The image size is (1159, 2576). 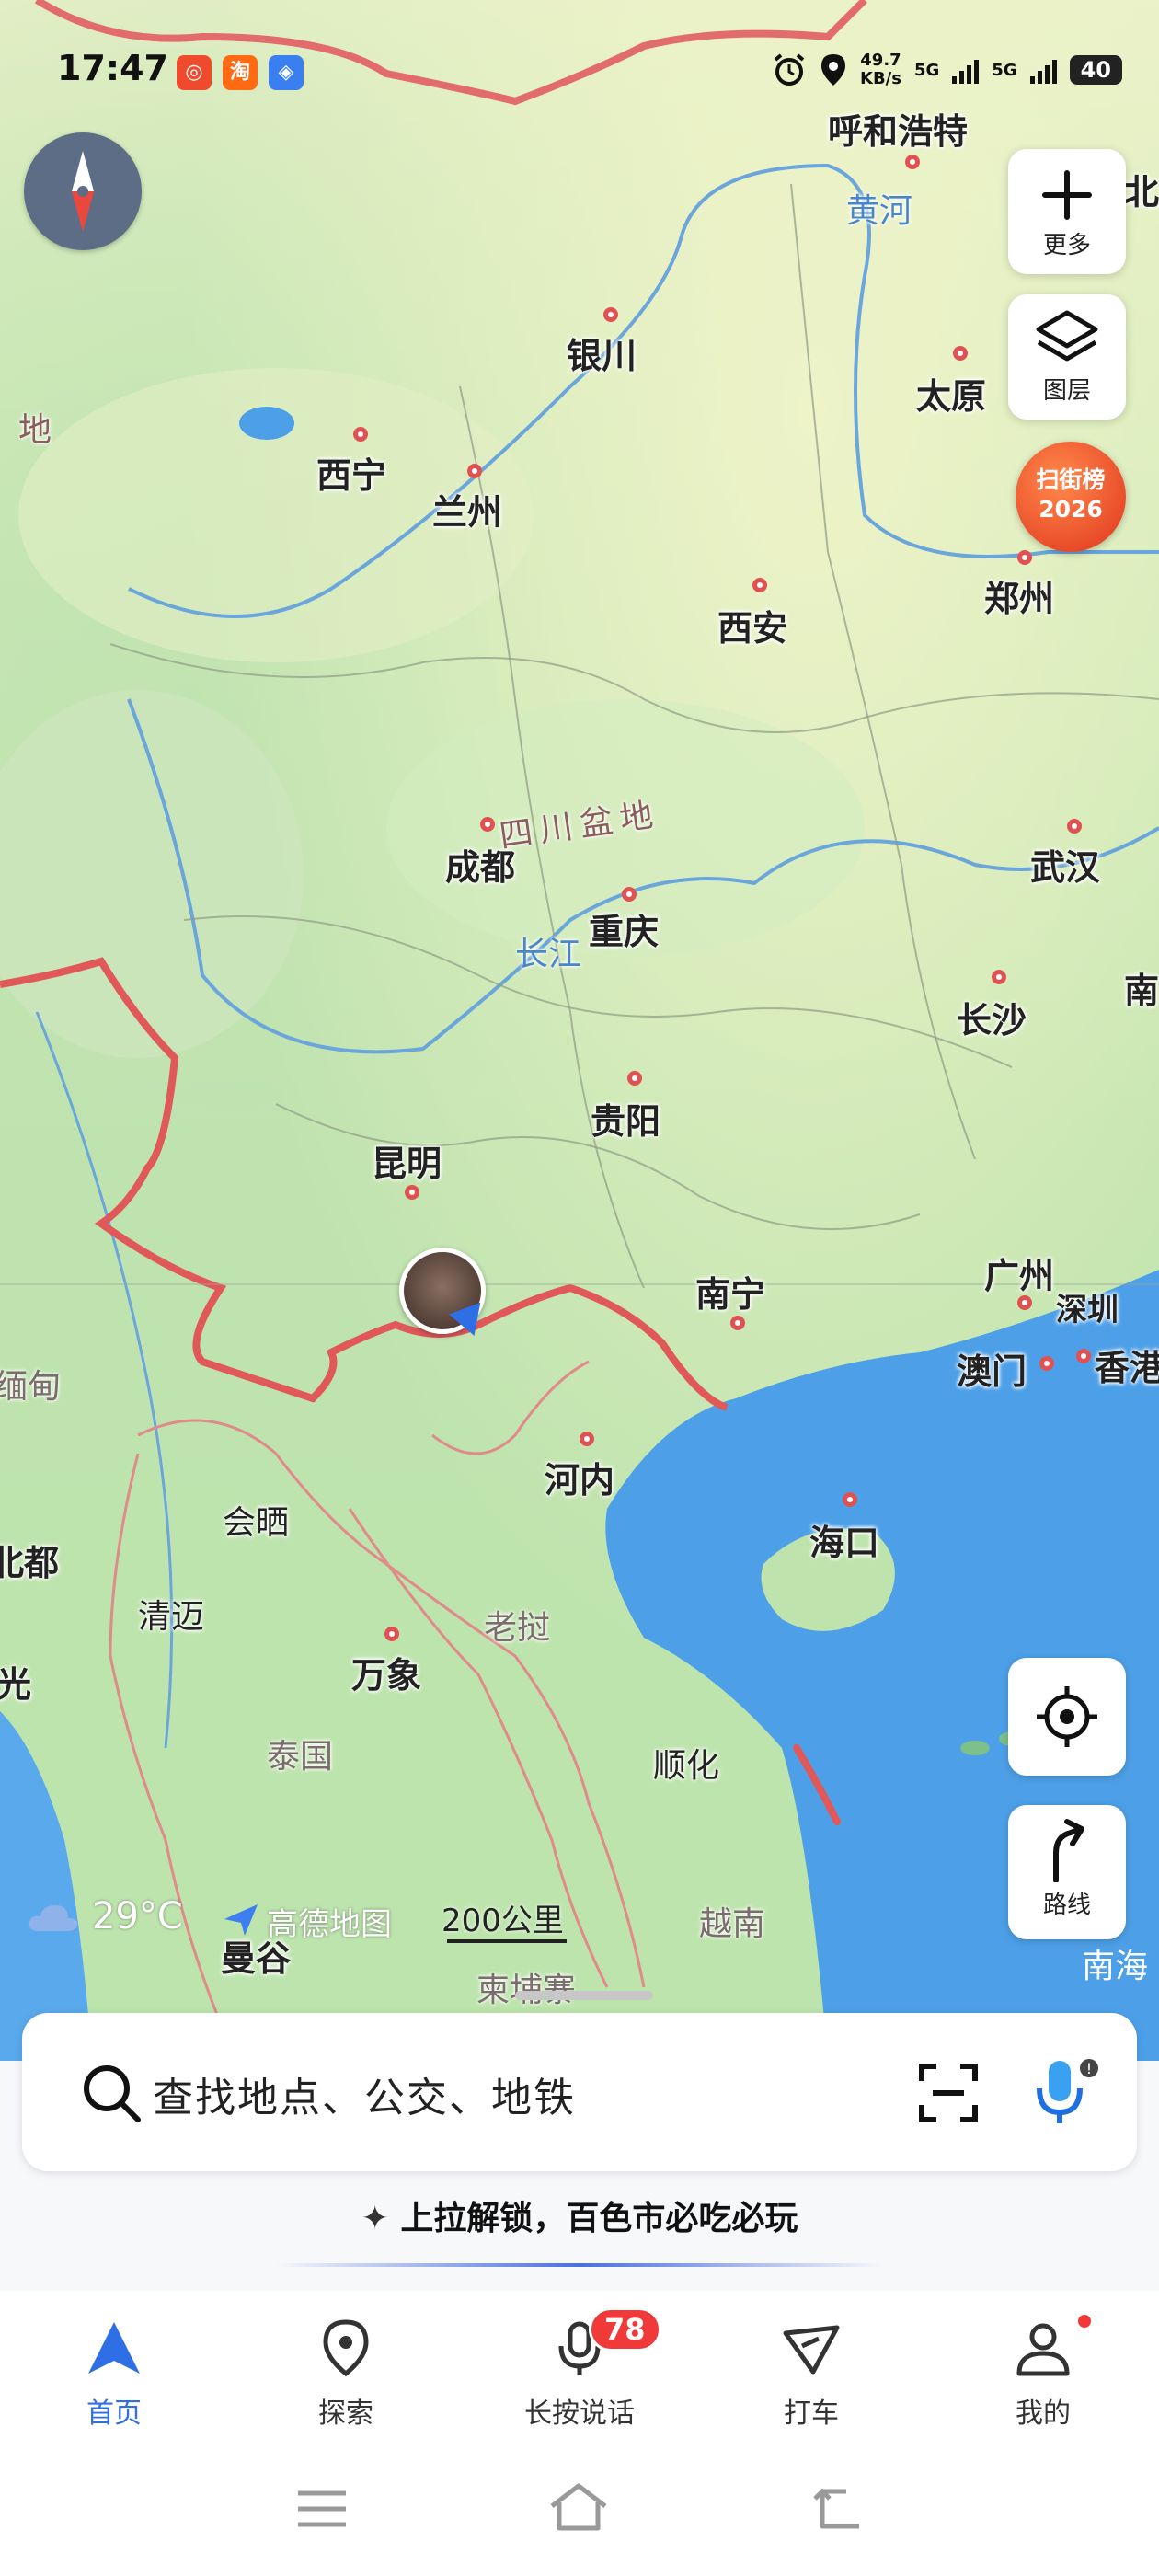 I want to click on home-arrow-icon, so click(x=114, y=2348).